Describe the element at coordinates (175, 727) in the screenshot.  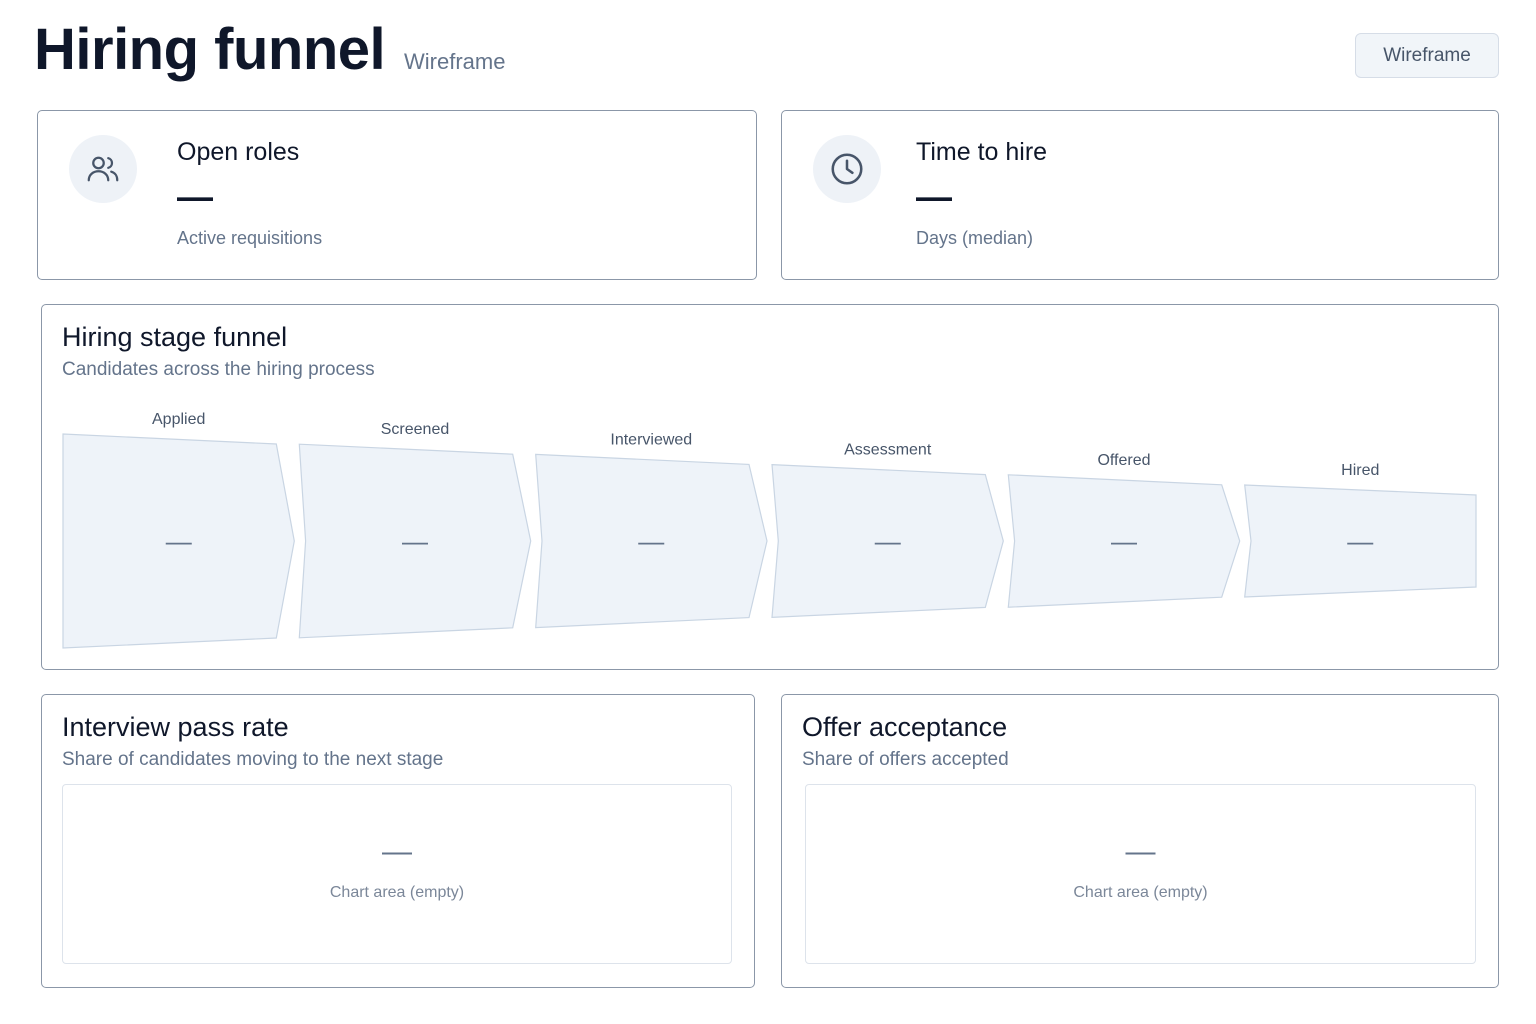
I see `chart-title: Interview pass rate` at that location.